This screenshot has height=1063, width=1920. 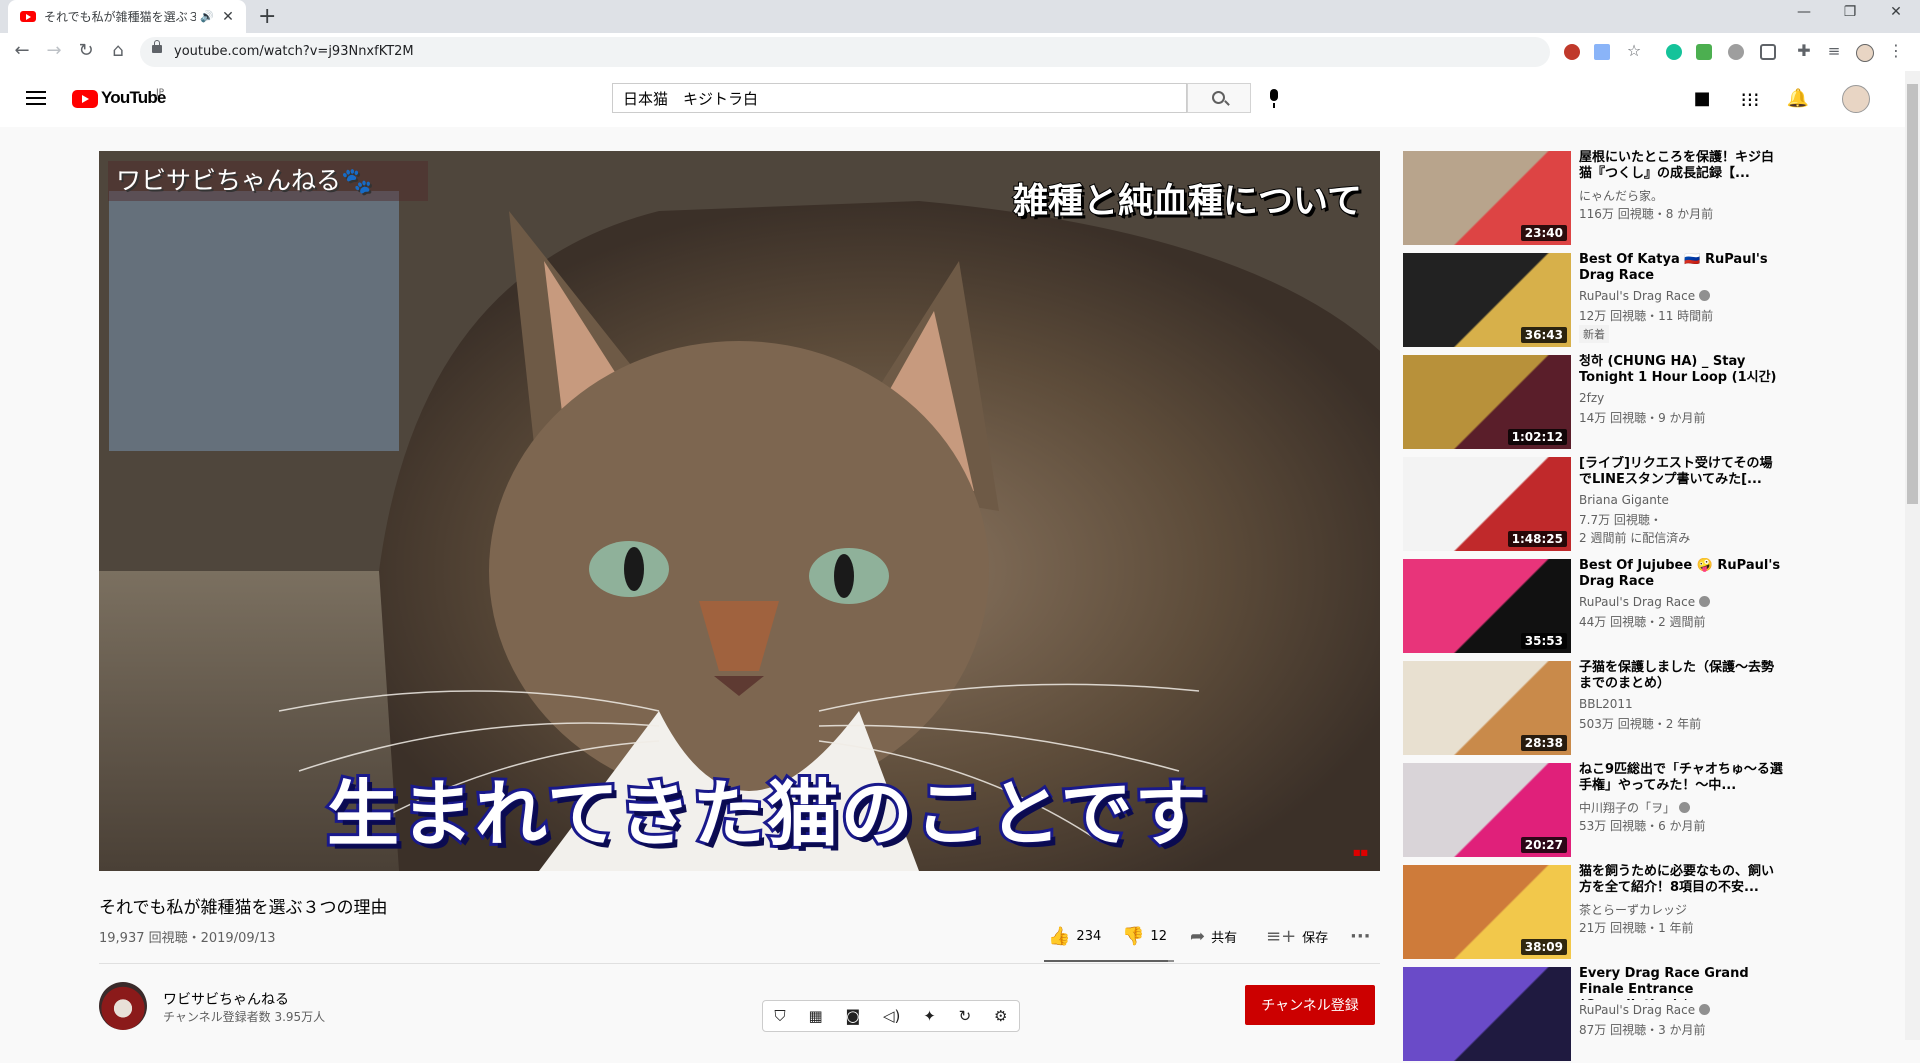 I want to click on bookmark-star-icon: ☆, so click(x=1634, y=51).